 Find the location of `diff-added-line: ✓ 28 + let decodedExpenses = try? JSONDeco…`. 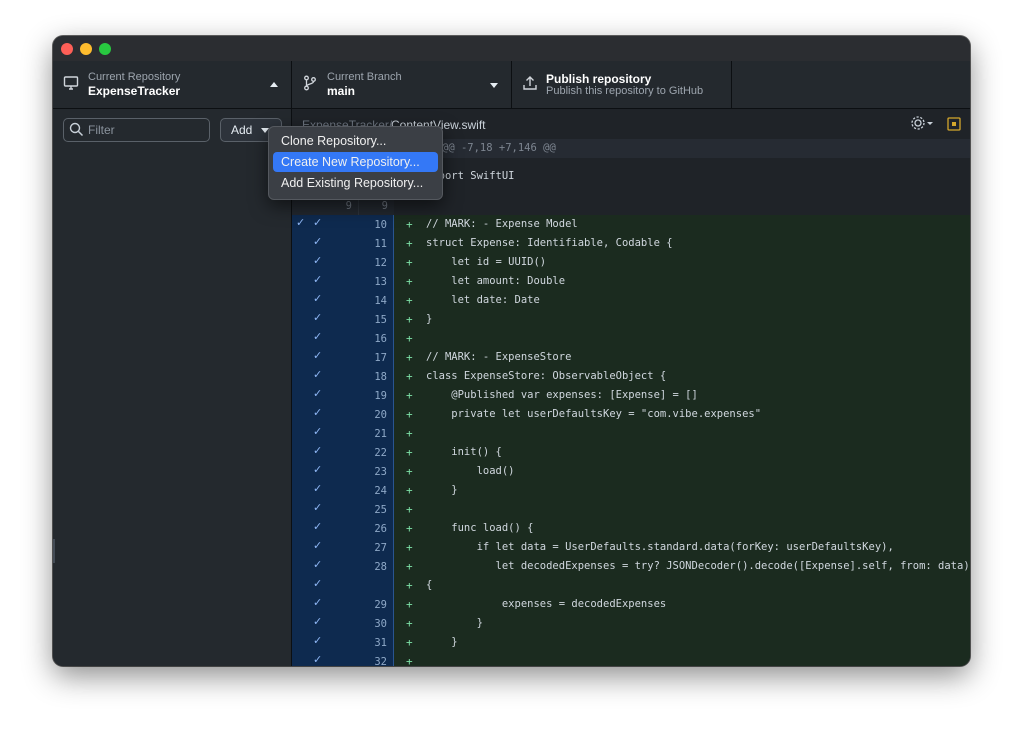

diff-added-line: ✓ 28 + let decodedExpenses = try? JSONDeco… is located at coordinates (631, 566).